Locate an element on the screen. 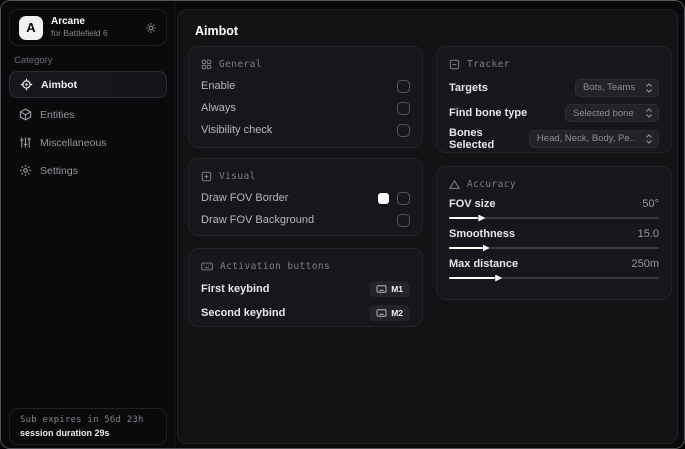 The image size is (685, 449). general-card-header: General is located at coordinates (305, 64).